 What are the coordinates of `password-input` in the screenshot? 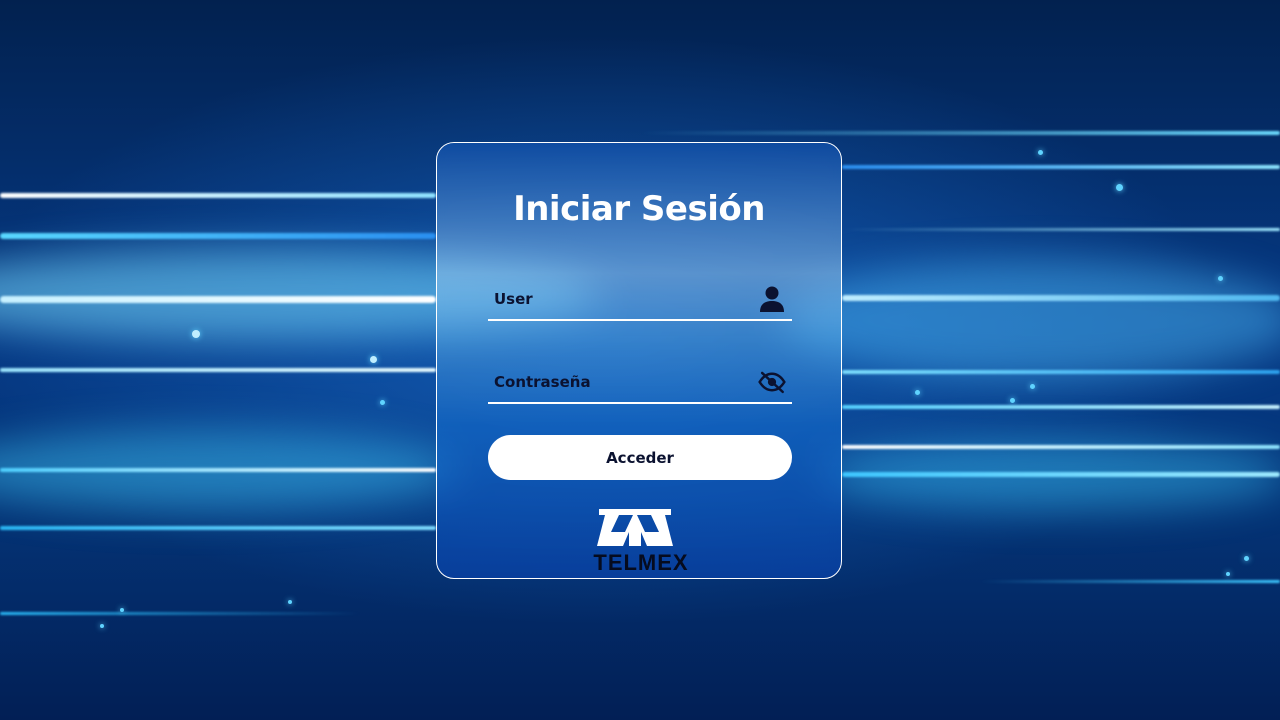 It's located at (613, 382).